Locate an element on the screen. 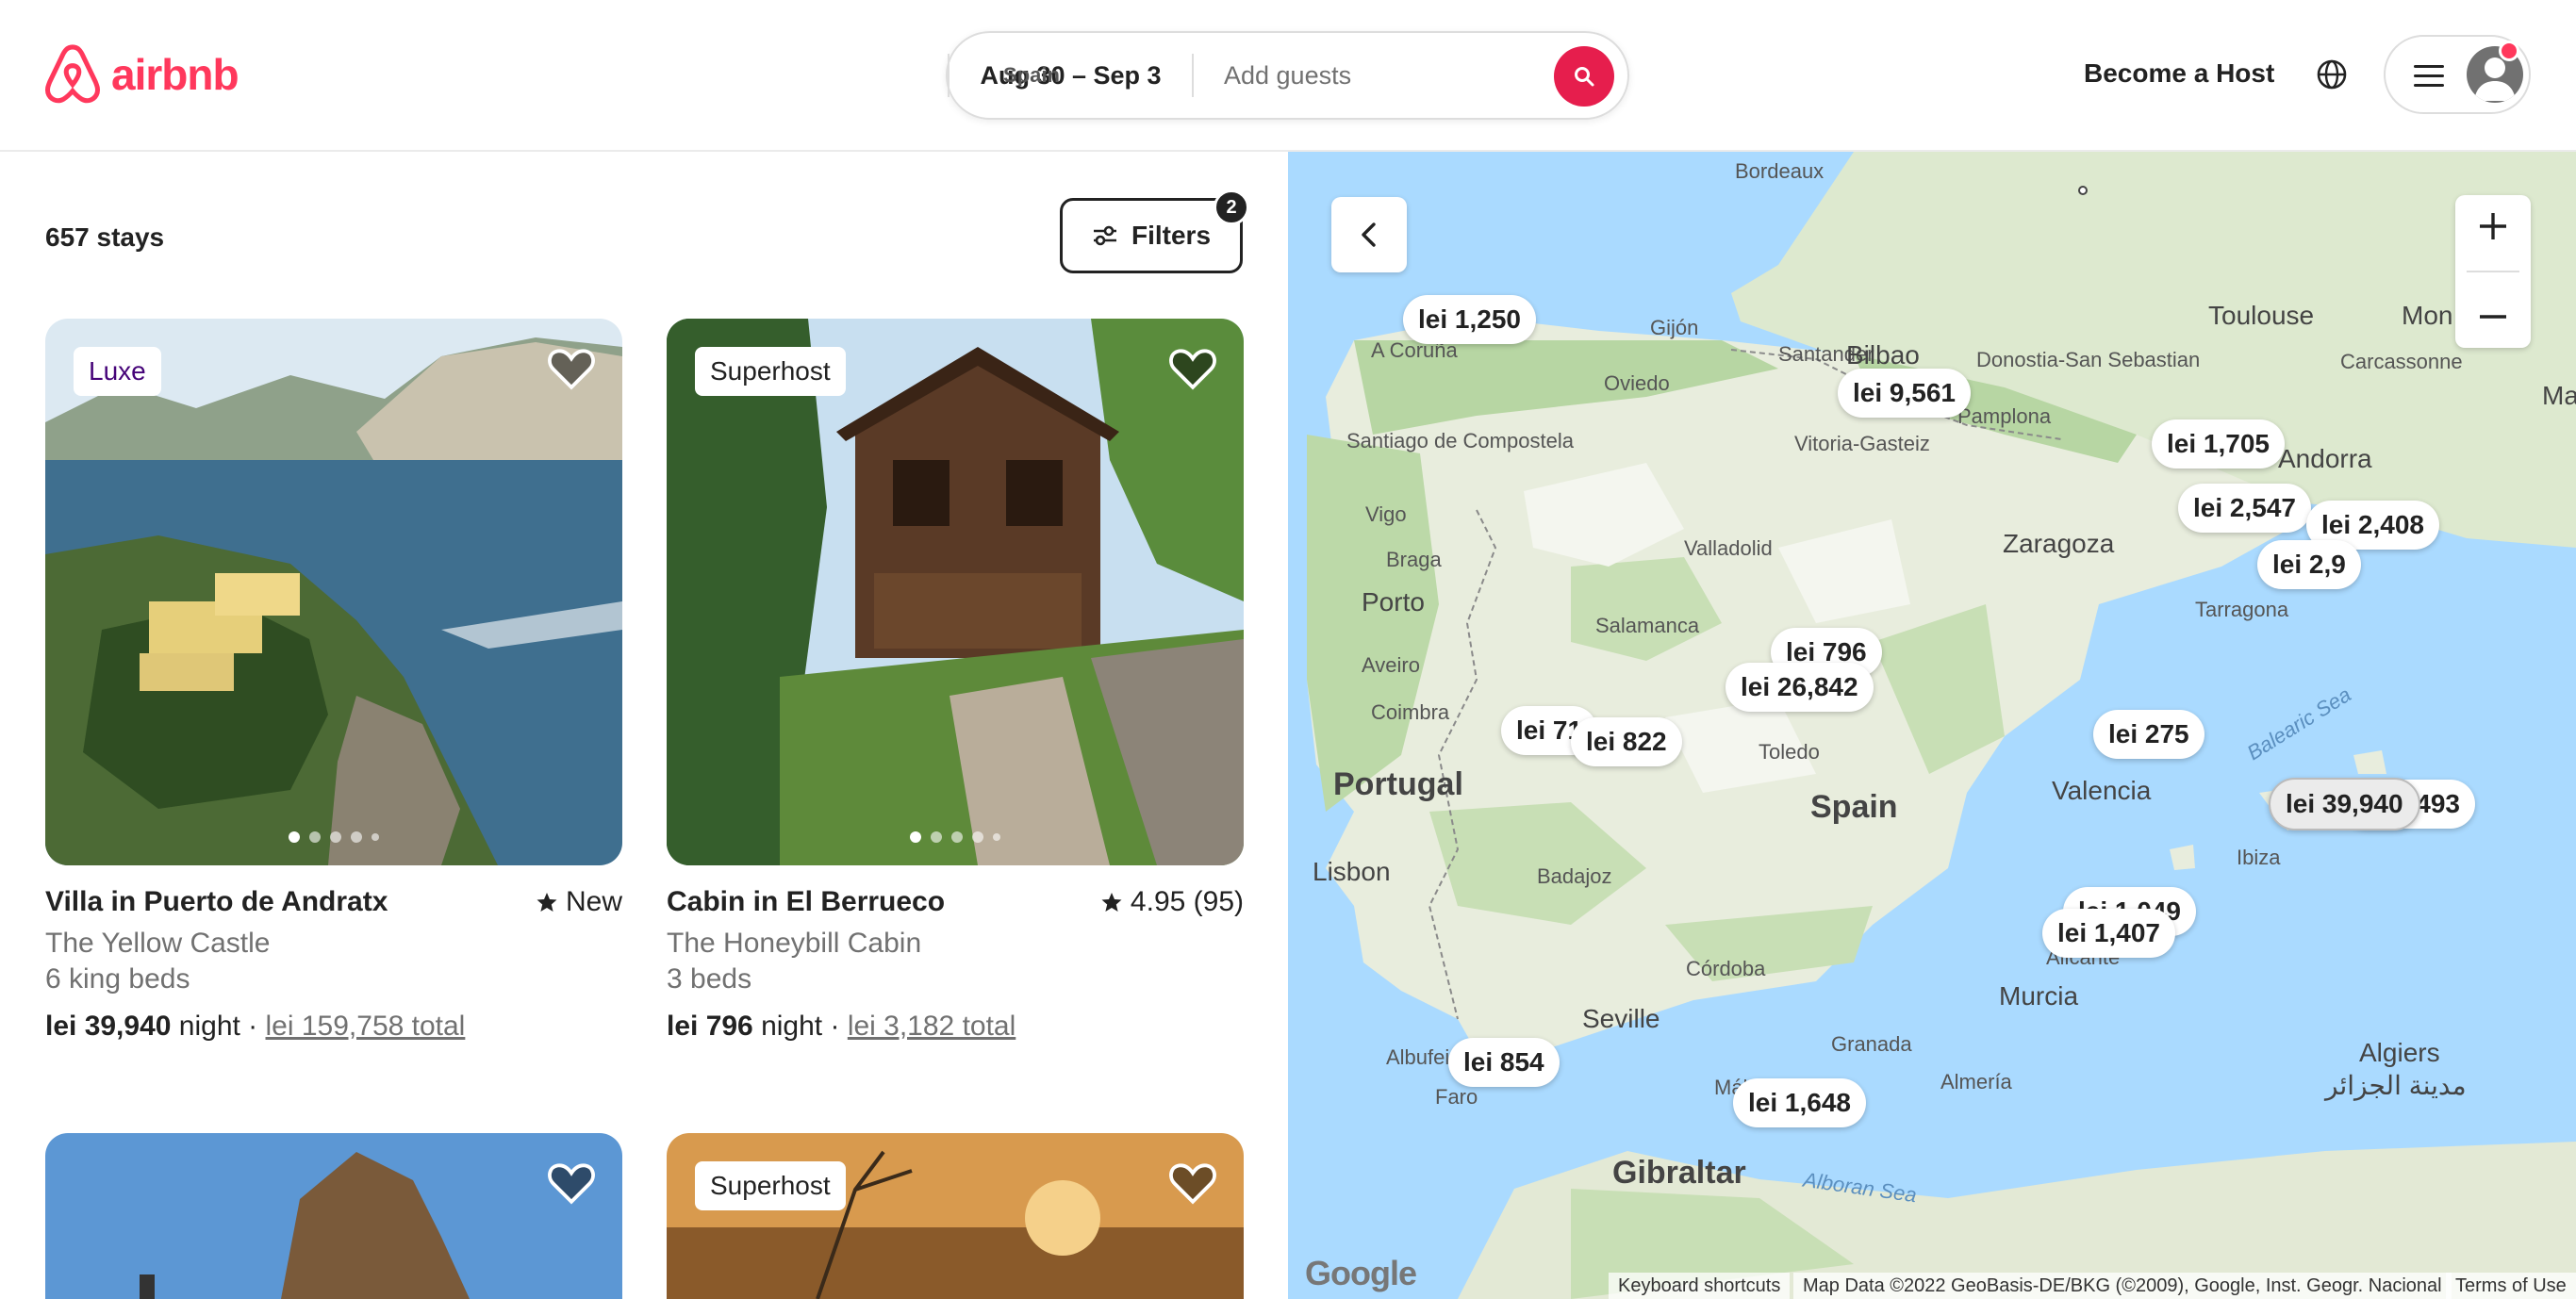  search-bar: Spain Aug 30 – Sep 3 Add guests is located at coordinates (1287, 75).